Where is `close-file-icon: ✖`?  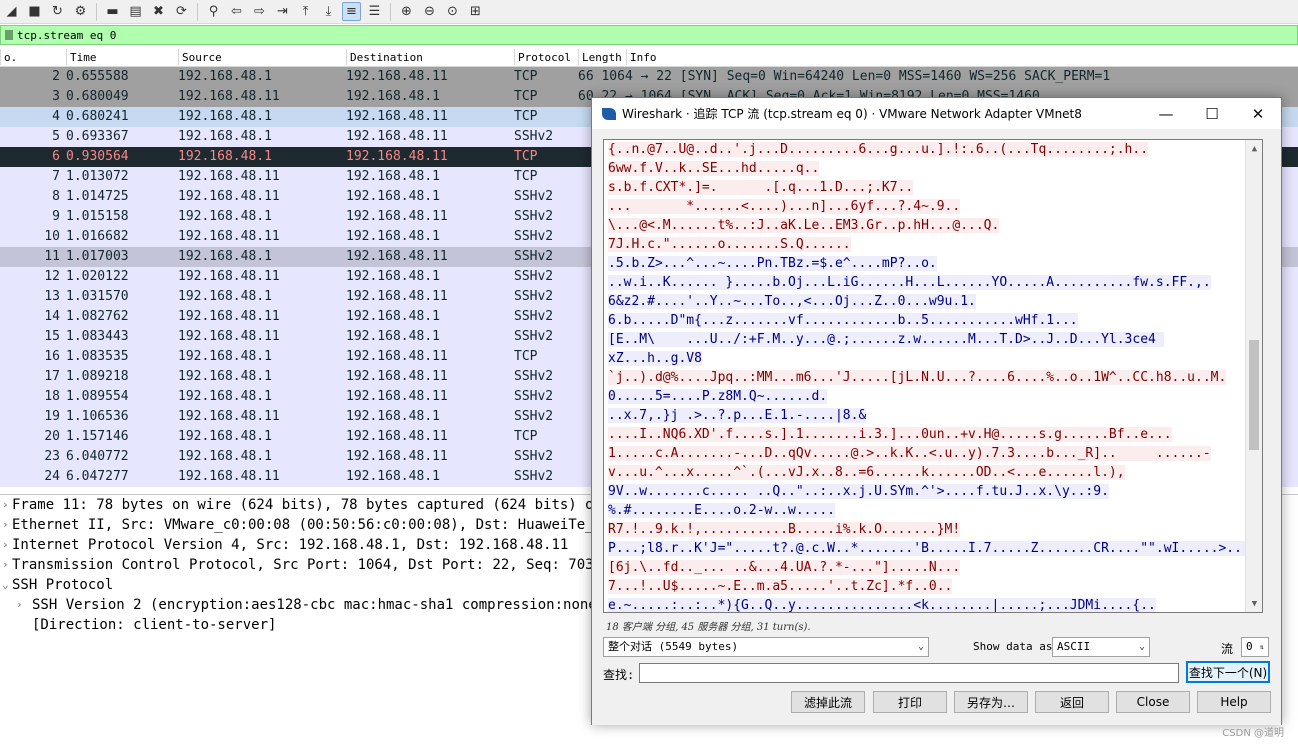 close-file-icon: ✖ is located at coordinates (158, 11).